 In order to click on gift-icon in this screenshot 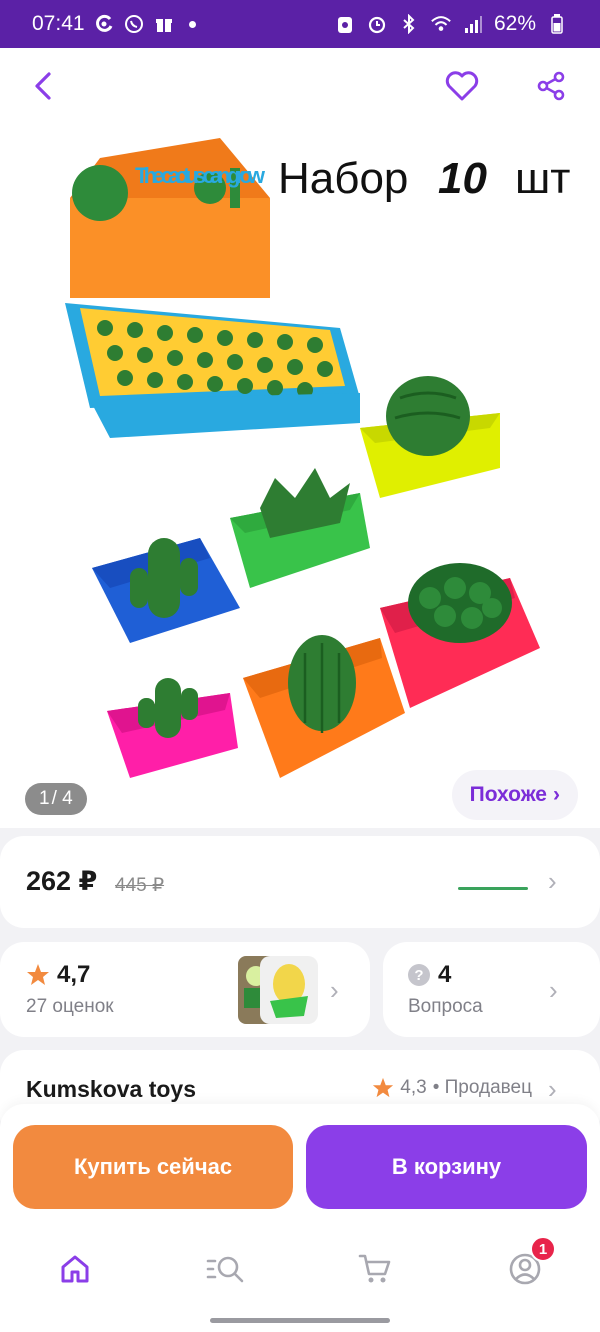, I will do `click(164, 24)`.